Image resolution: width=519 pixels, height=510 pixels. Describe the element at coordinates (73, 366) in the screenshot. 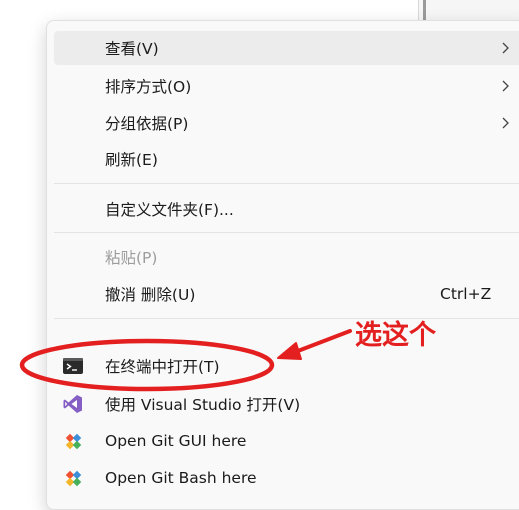

I see `terminal-icon` at that location.